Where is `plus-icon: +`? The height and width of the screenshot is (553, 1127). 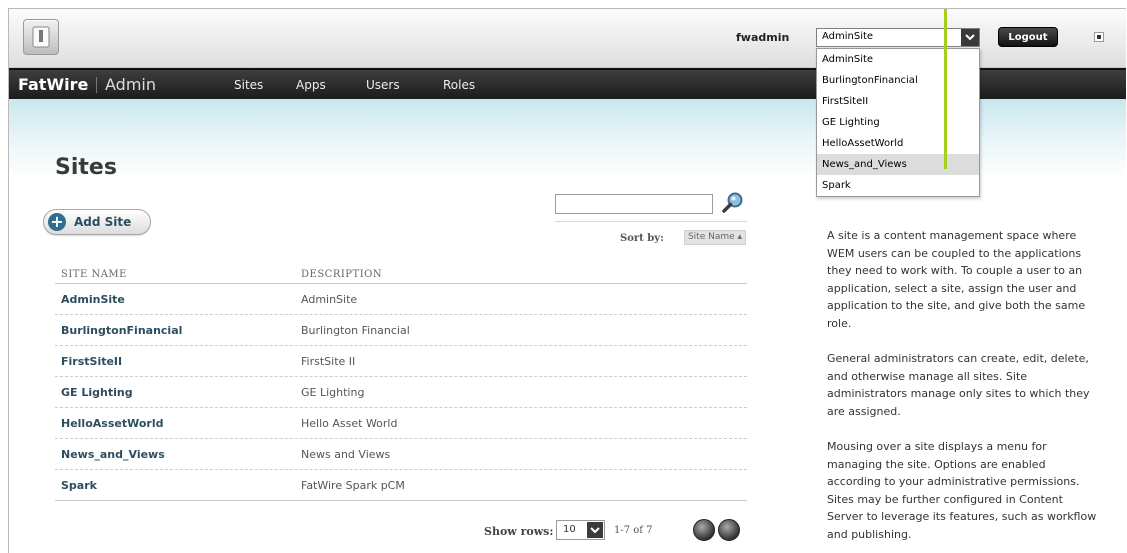 plus-icon: + is located at coordinates (57, 222).